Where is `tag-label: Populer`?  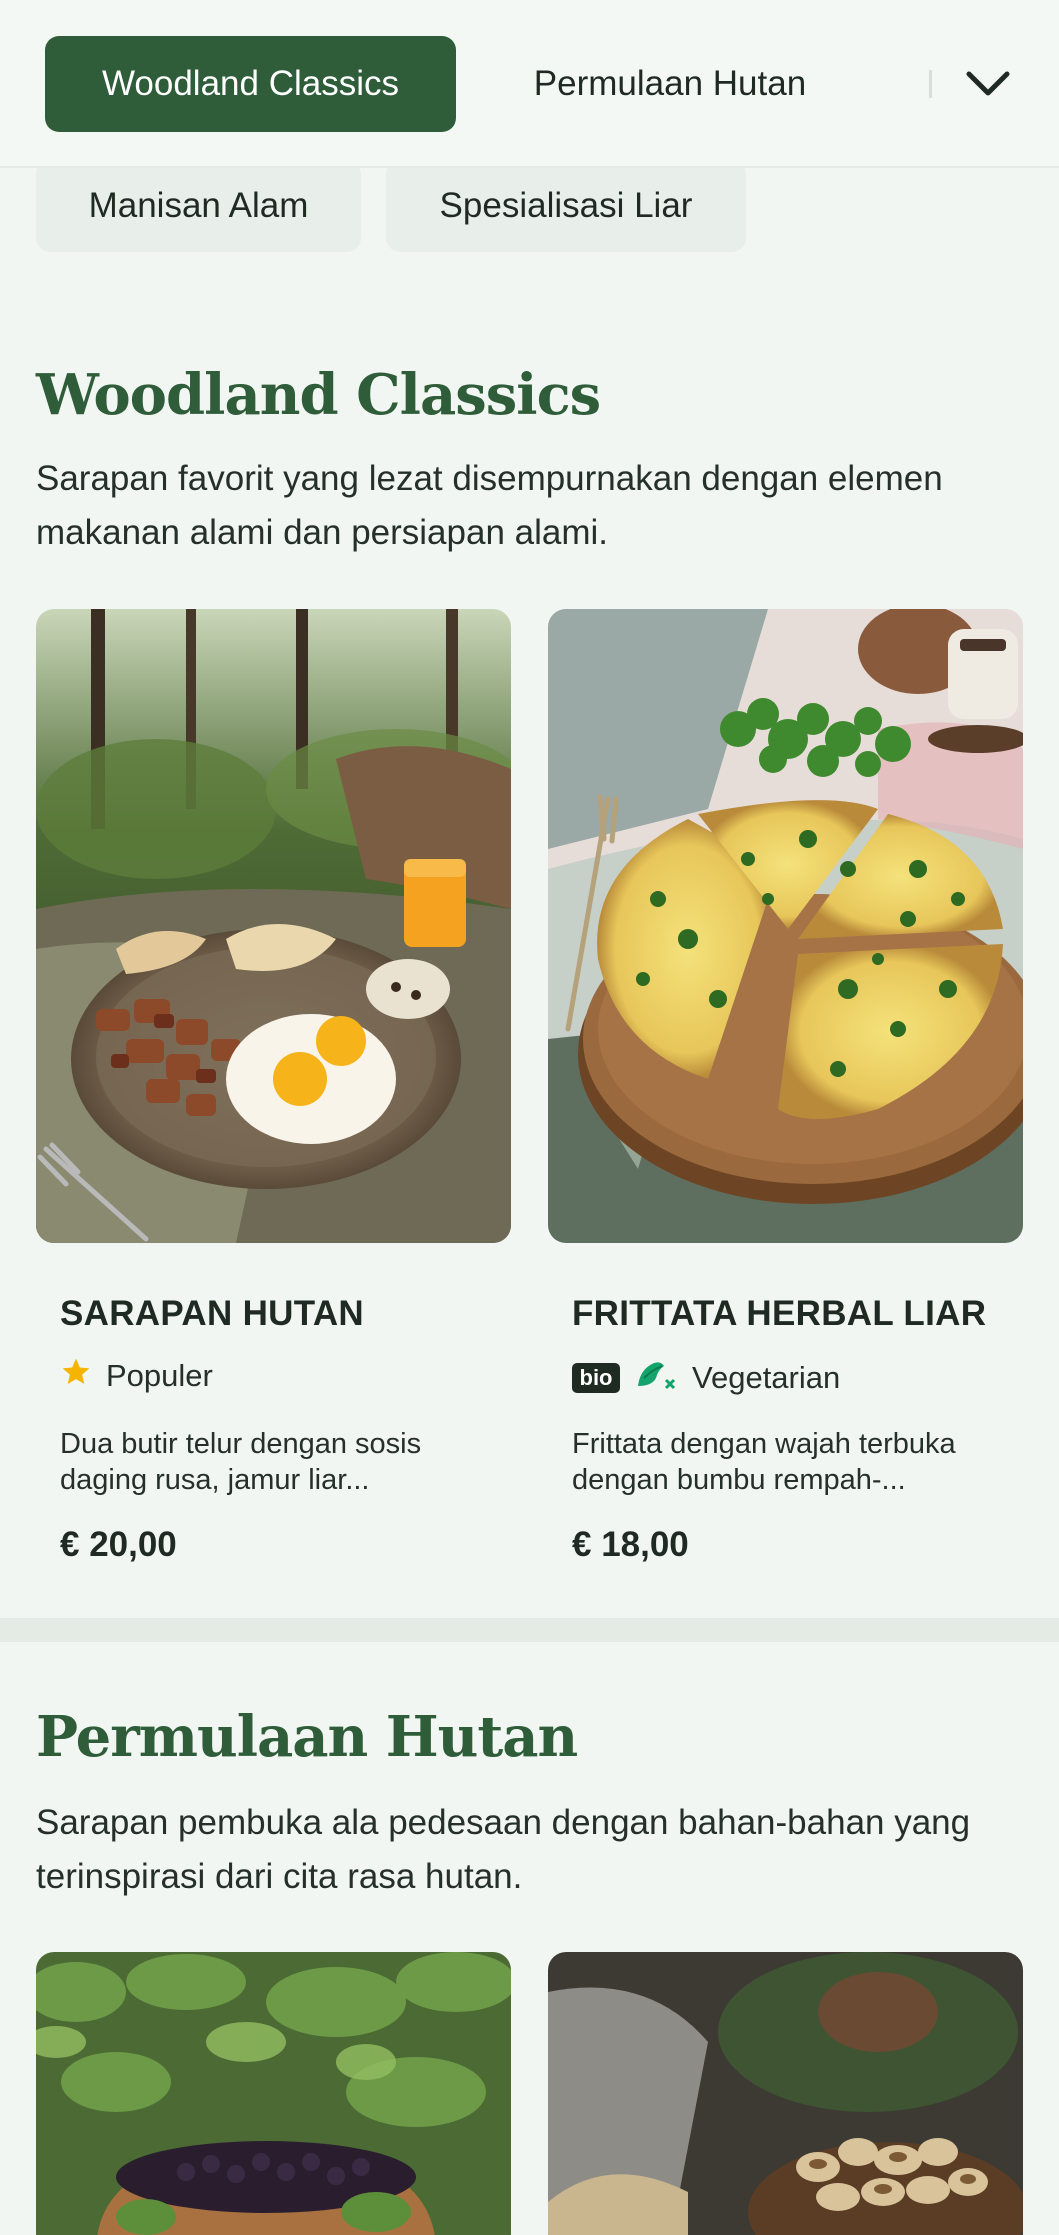
tag-label: Populer is located at coordinates (159, 1375).